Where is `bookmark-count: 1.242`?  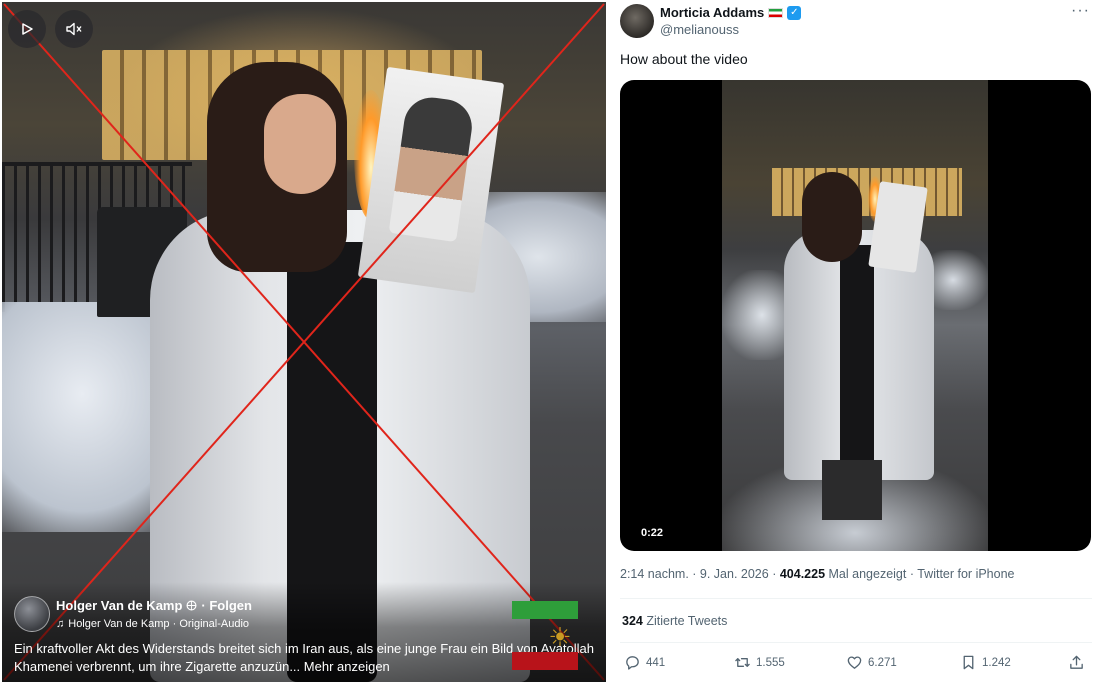
bookmark-count: 1.242 is located at coordinates (996, 662).